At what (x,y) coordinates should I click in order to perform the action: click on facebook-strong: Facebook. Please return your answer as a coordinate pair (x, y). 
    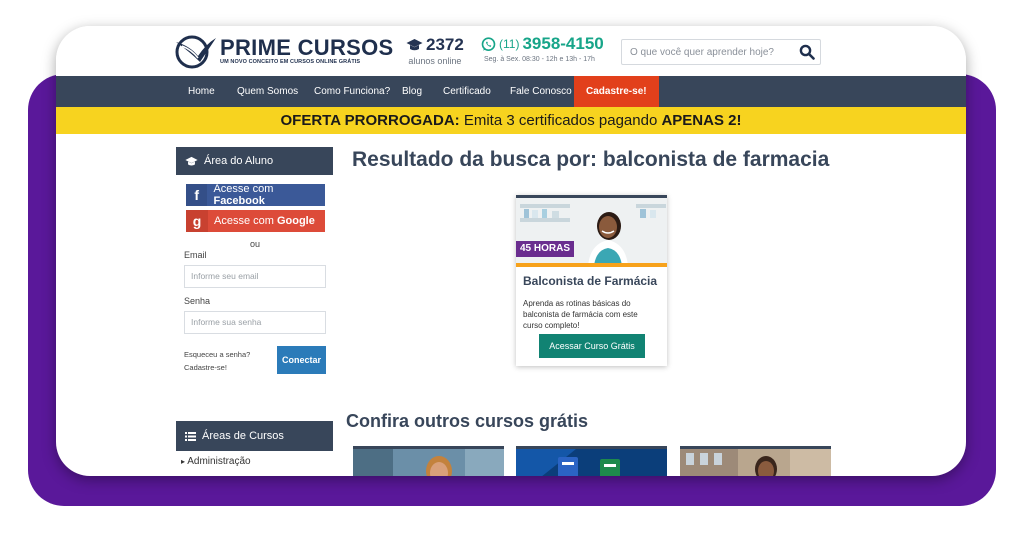
    Looking at the image, I should click on (239, 201).